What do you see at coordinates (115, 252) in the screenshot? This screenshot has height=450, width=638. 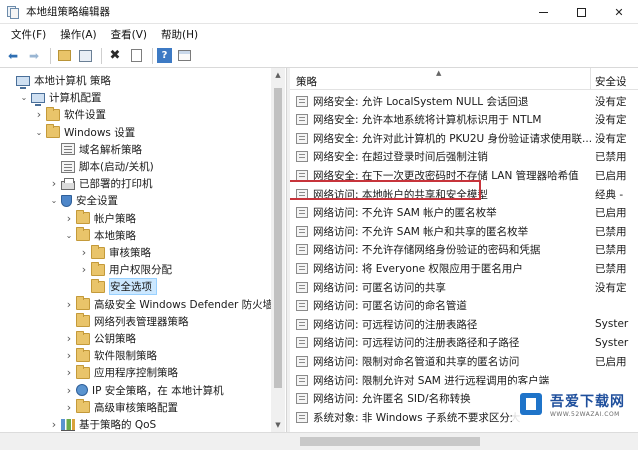 I see `tree-item: › 审核策略` at bounding box center [115, 252].